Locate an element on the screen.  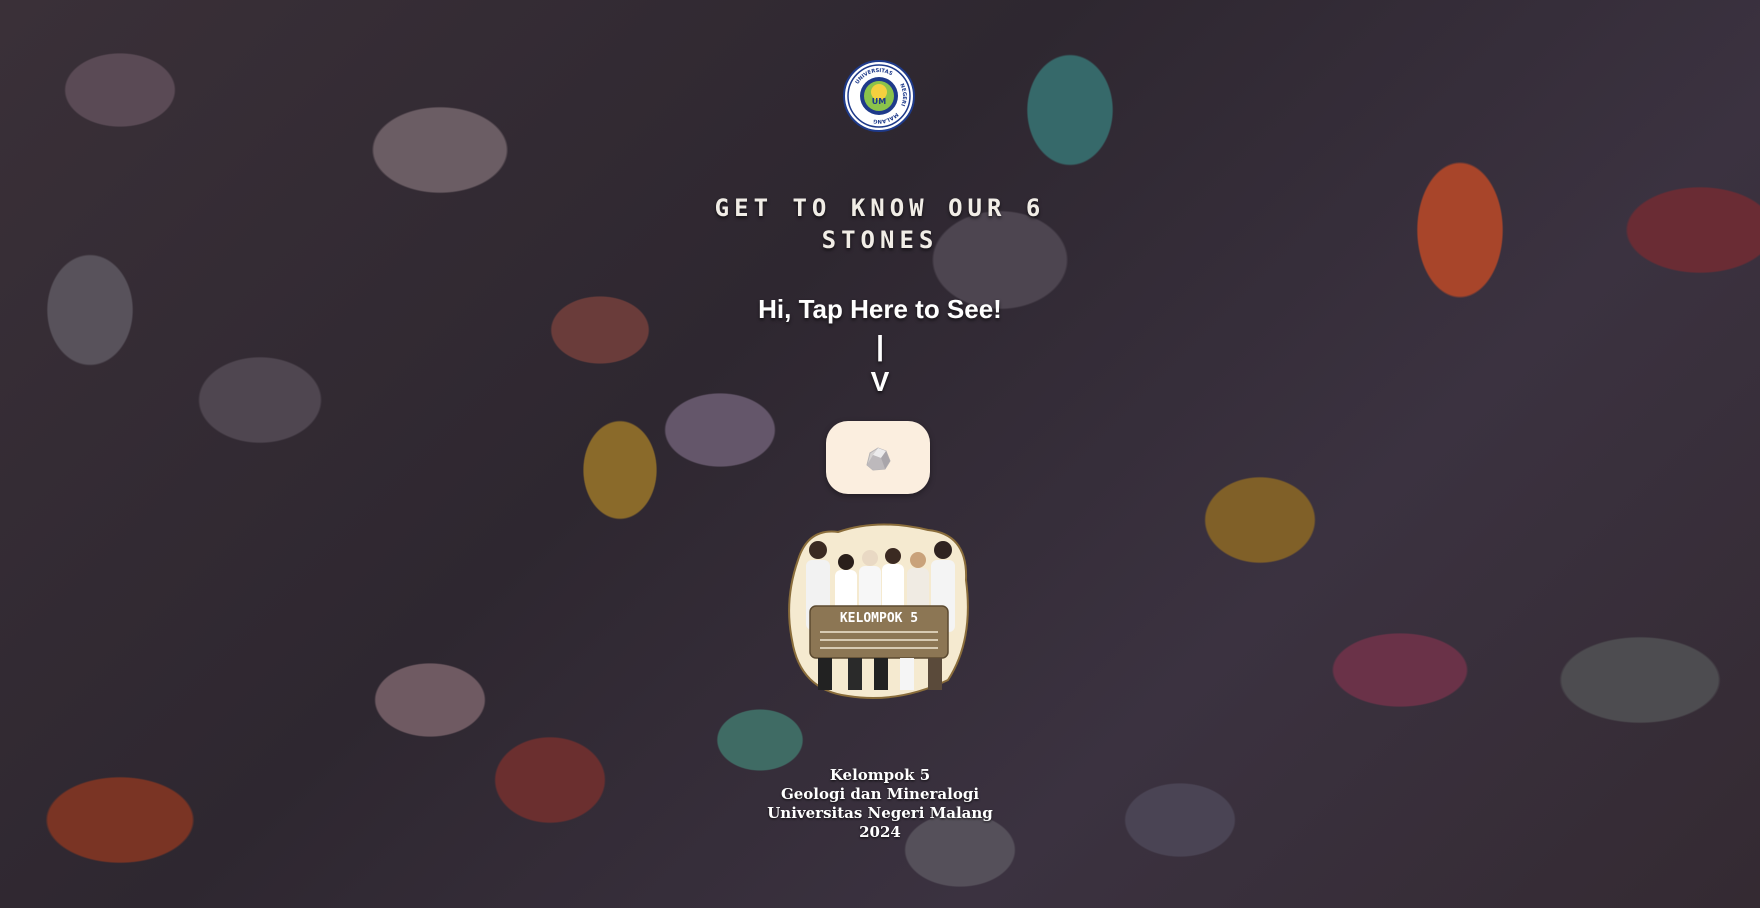
page-title: GET TO KNOW OUR 6 STONES is located at coordinates (880, 224).